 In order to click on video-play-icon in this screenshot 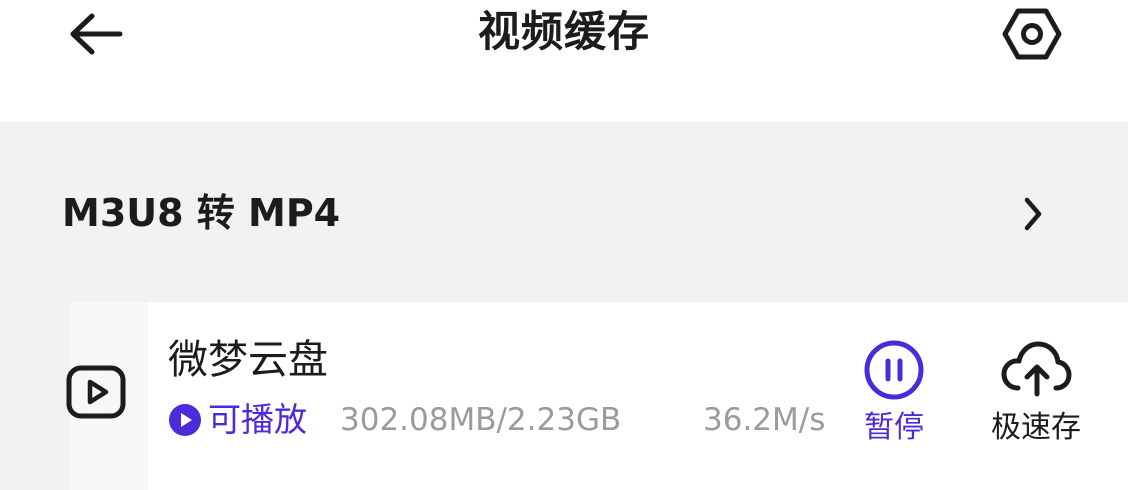, I will do `click(96, 392)`.